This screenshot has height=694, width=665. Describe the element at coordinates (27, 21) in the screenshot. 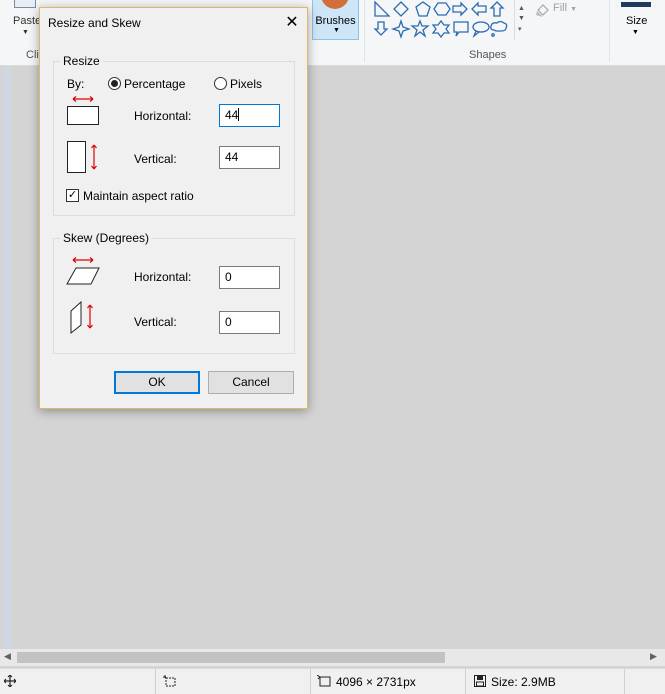

I see `paste-button-label: Paste` at that location.